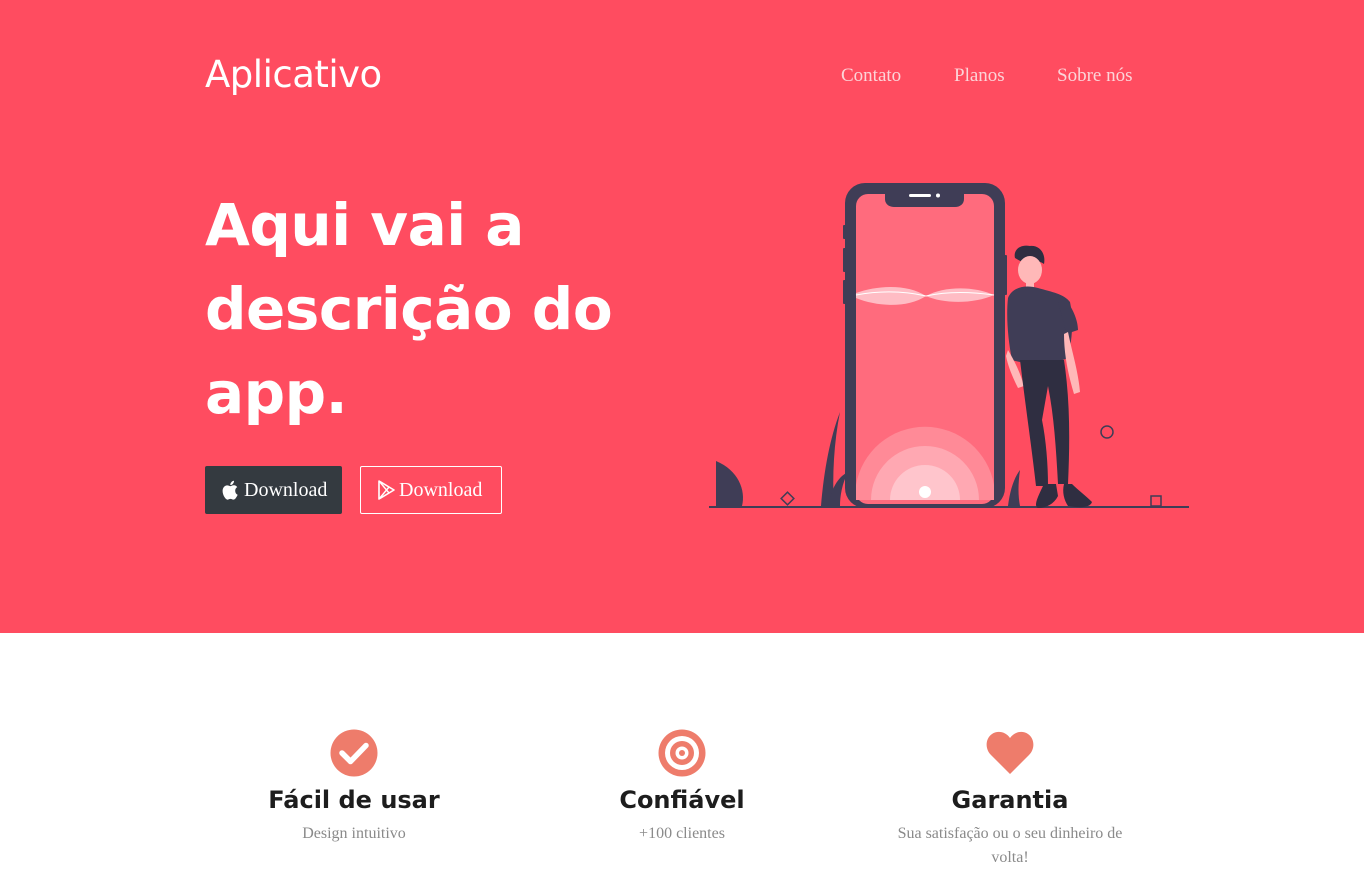 This screenshot has height=888, width=1364. Describe the element at coordinates (682, 753) in the screenshot. I see `target-icon` at that location.